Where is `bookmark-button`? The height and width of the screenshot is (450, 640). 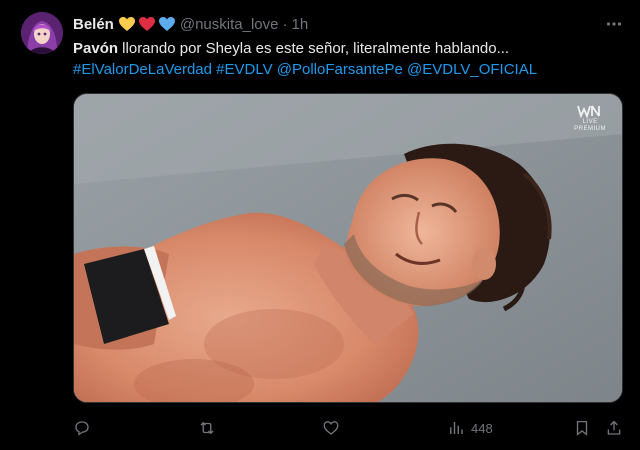
bookmark-button is located at coordinates (582, 428).